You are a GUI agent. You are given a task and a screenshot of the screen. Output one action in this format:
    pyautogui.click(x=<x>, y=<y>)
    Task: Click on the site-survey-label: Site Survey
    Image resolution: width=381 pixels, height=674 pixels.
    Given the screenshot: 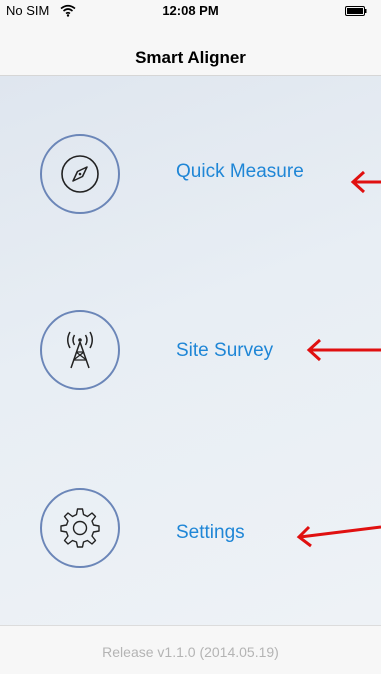 What is the action you would take?
    pyautogui.click(x=225, y=350)
    